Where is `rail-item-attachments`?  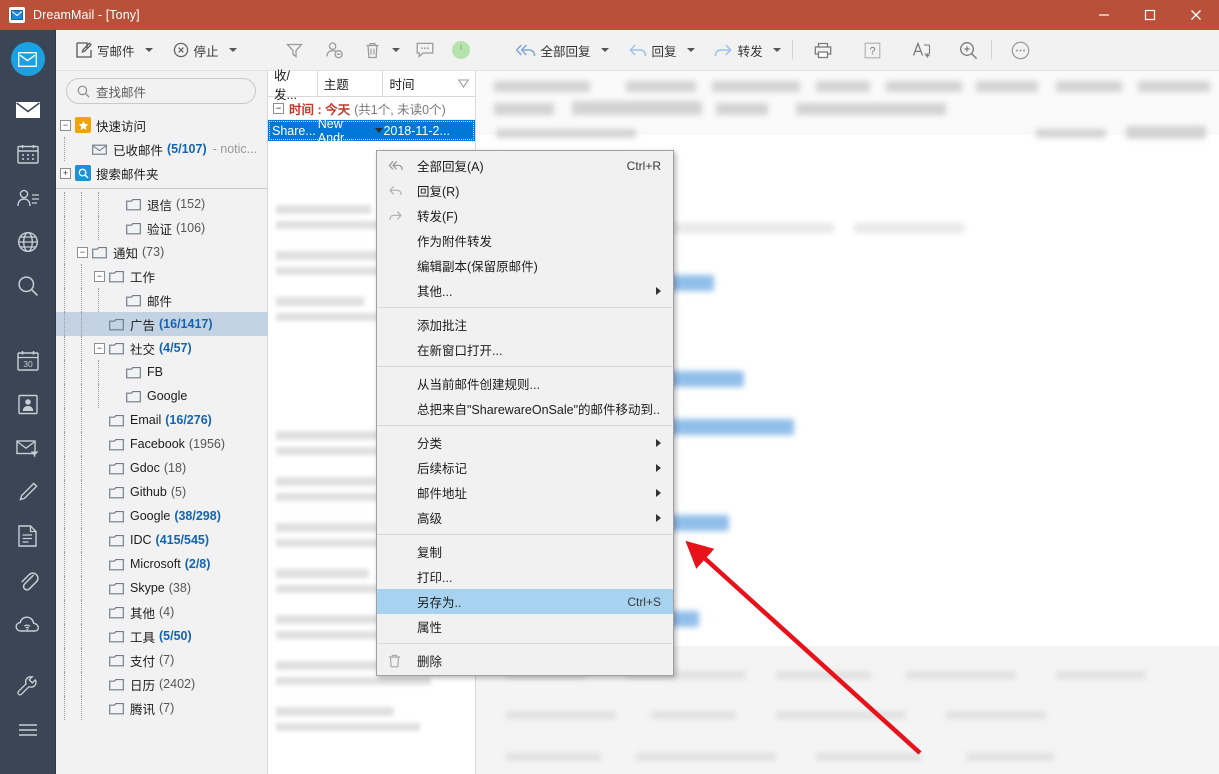 rail-item-attachments is located at coordinates (28, 580).